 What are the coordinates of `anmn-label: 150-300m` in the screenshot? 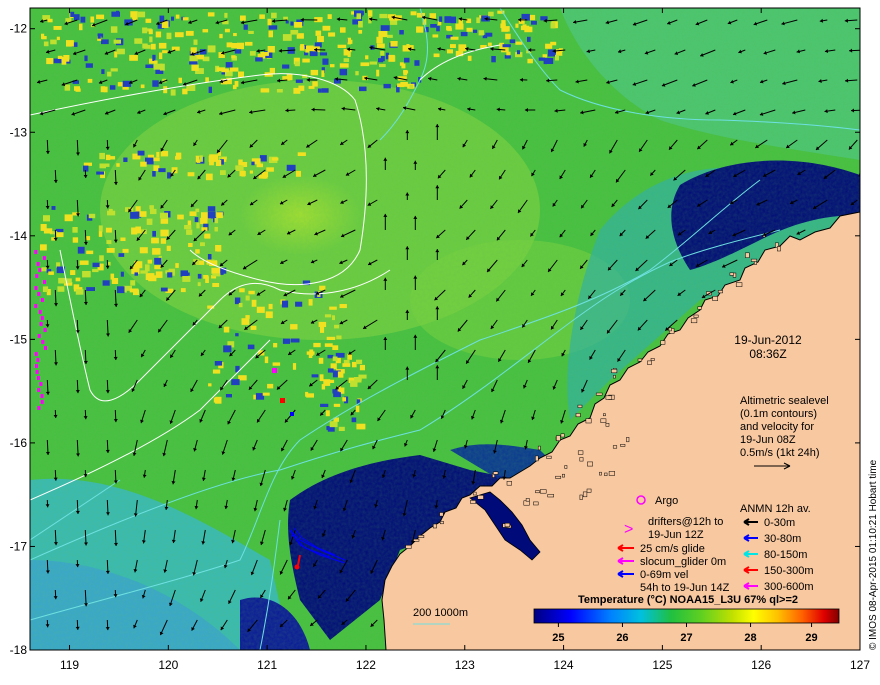 It's located at (789, 571).